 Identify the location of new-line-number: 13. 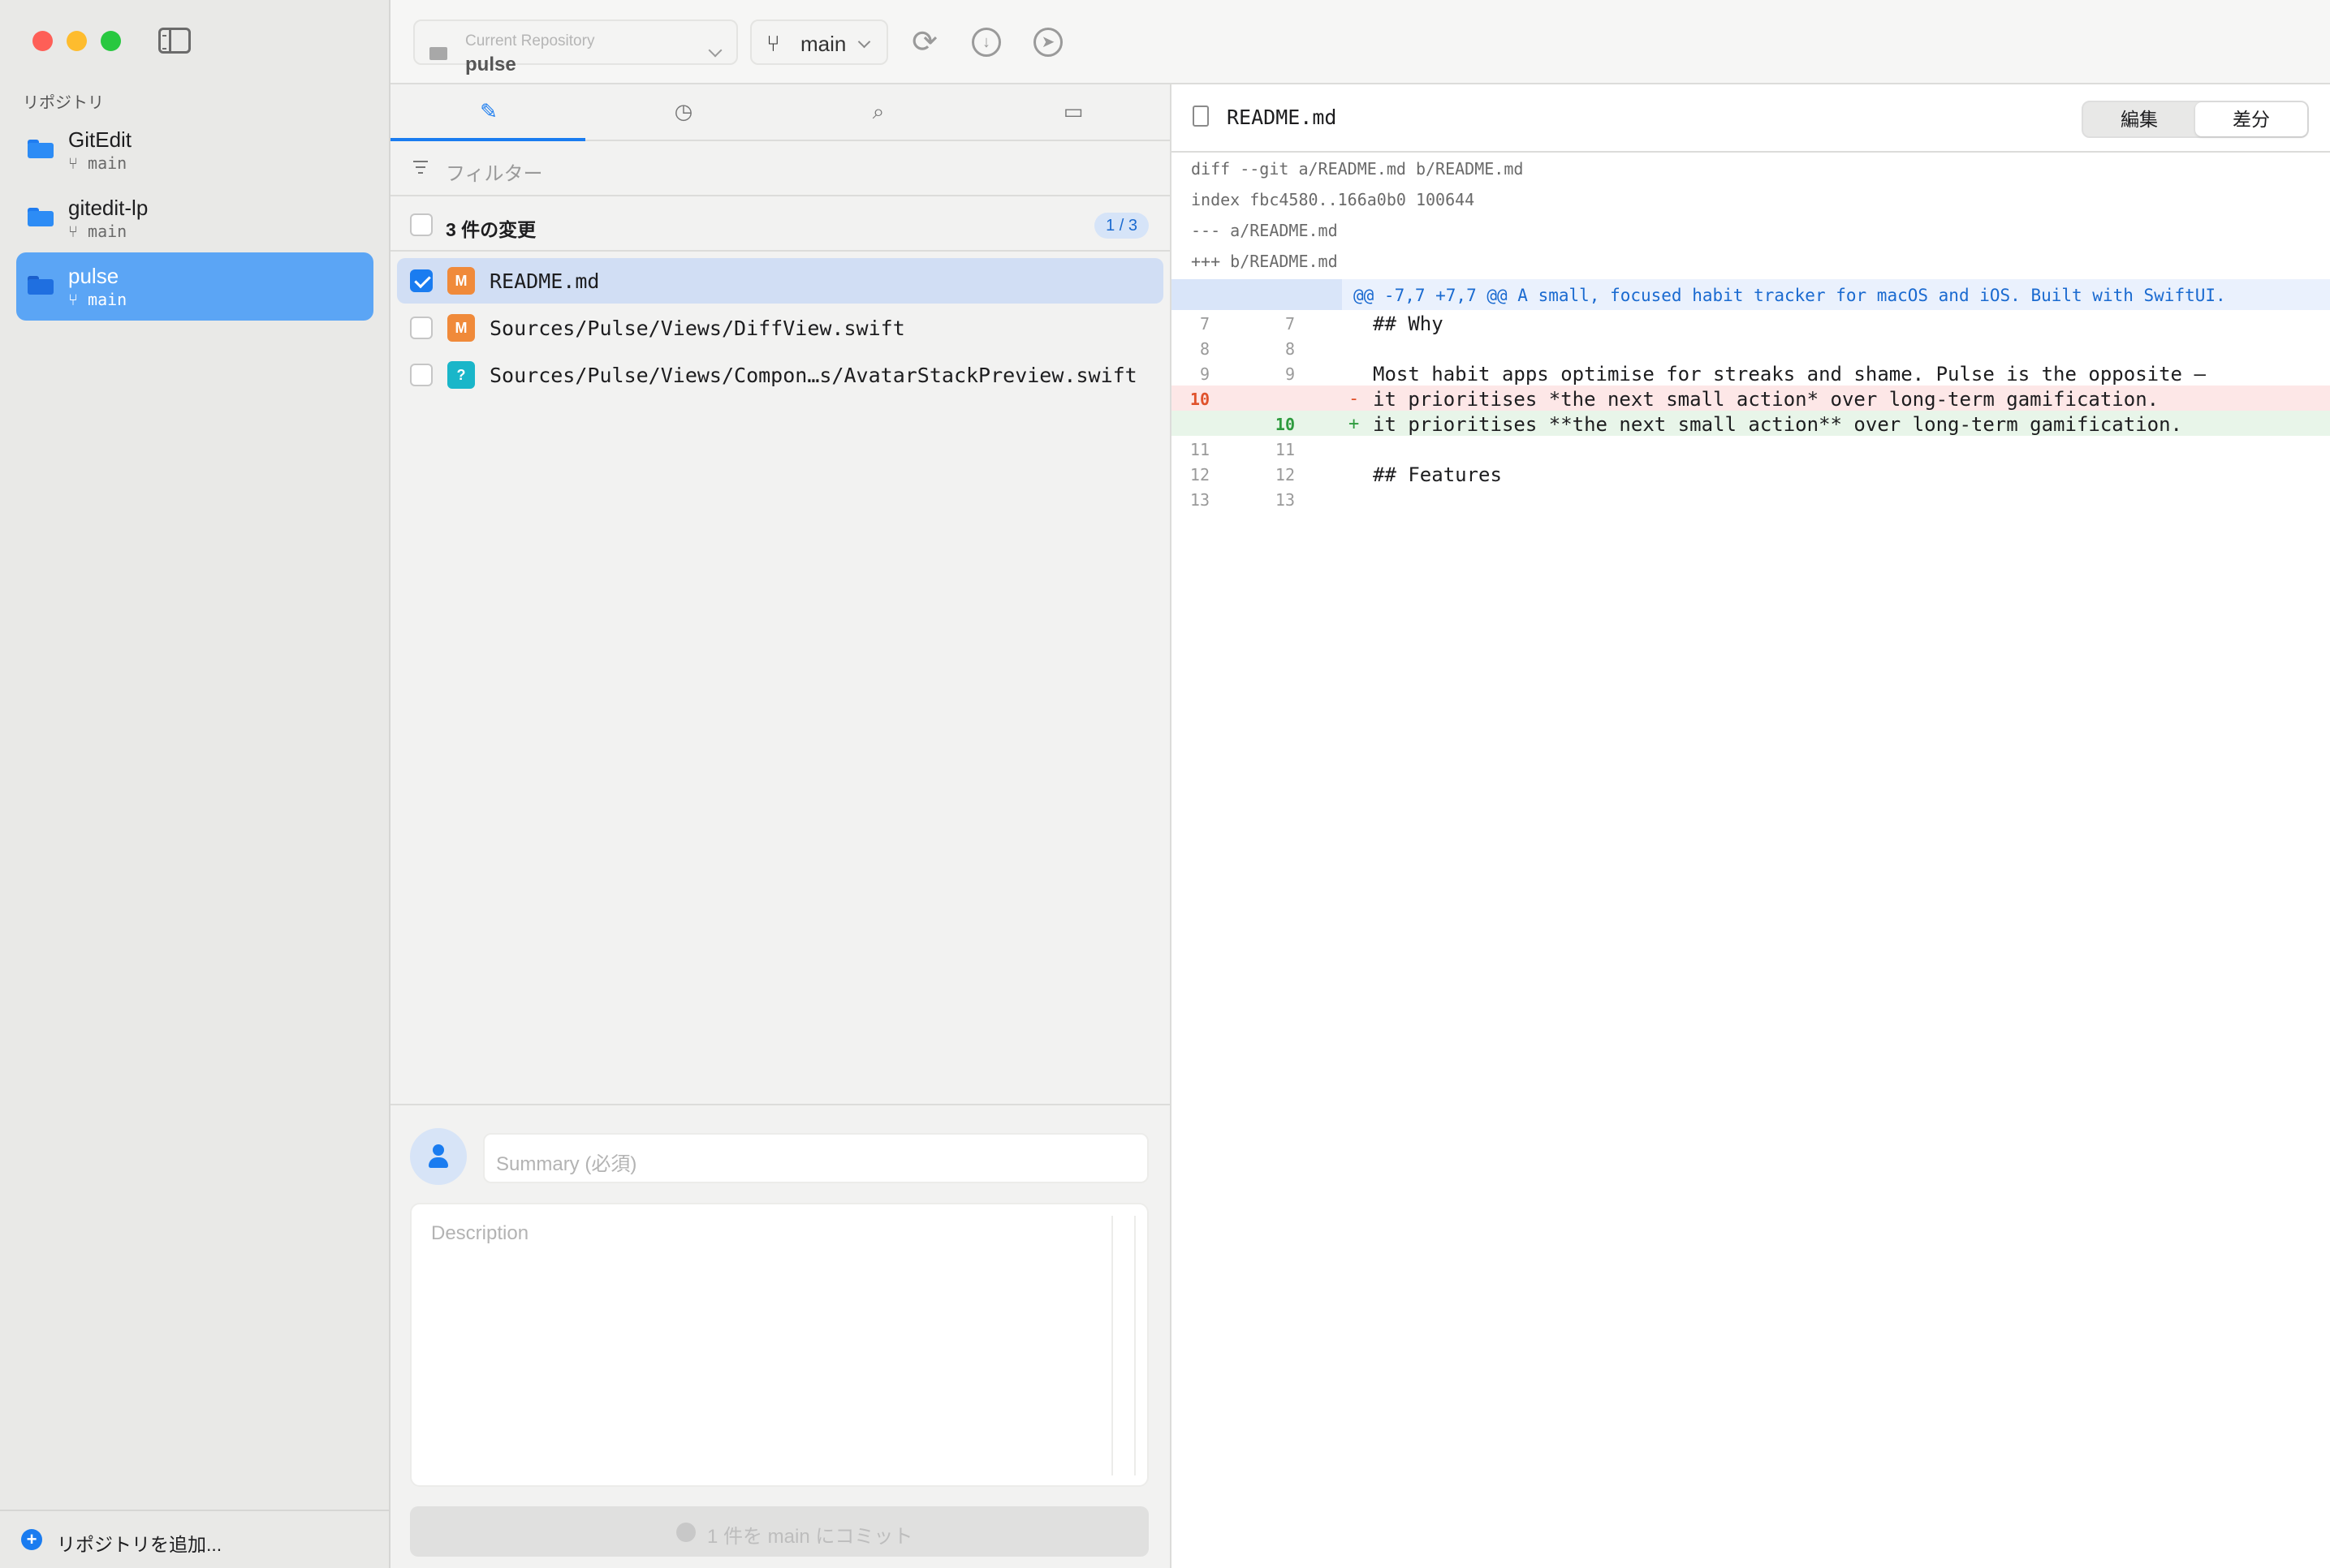
(1285, 500).